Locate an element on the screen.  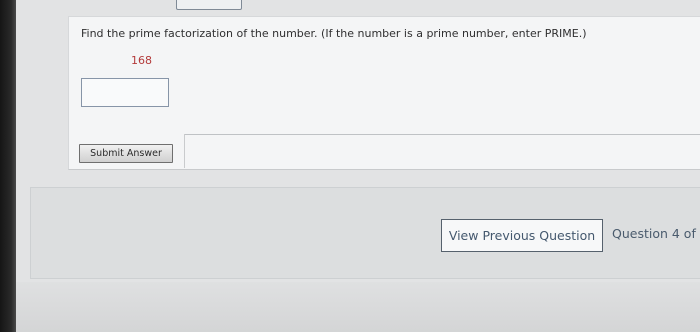
question-number: 168 is located at coordinates (141, 60).